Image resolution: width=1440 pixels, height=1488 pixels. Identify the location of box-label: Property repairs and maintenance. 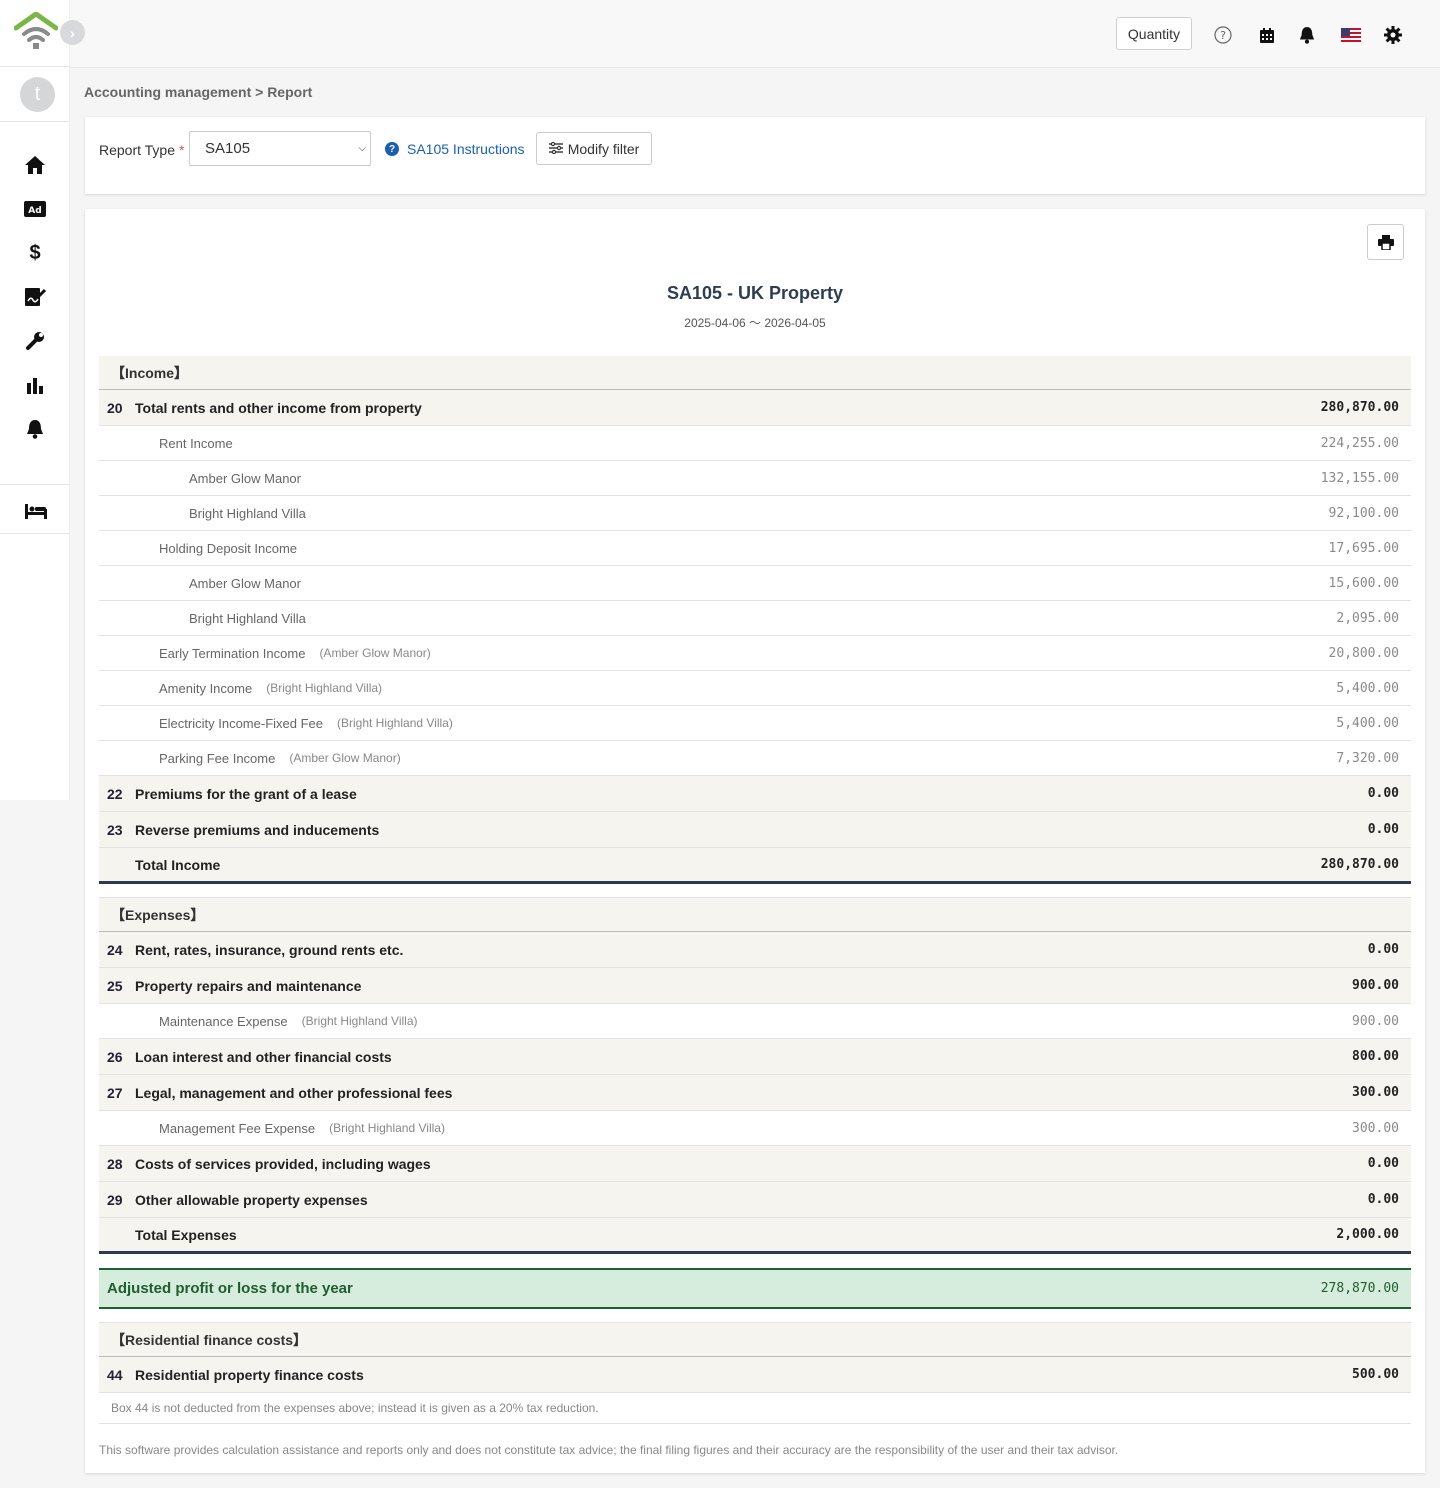
(248, 985).